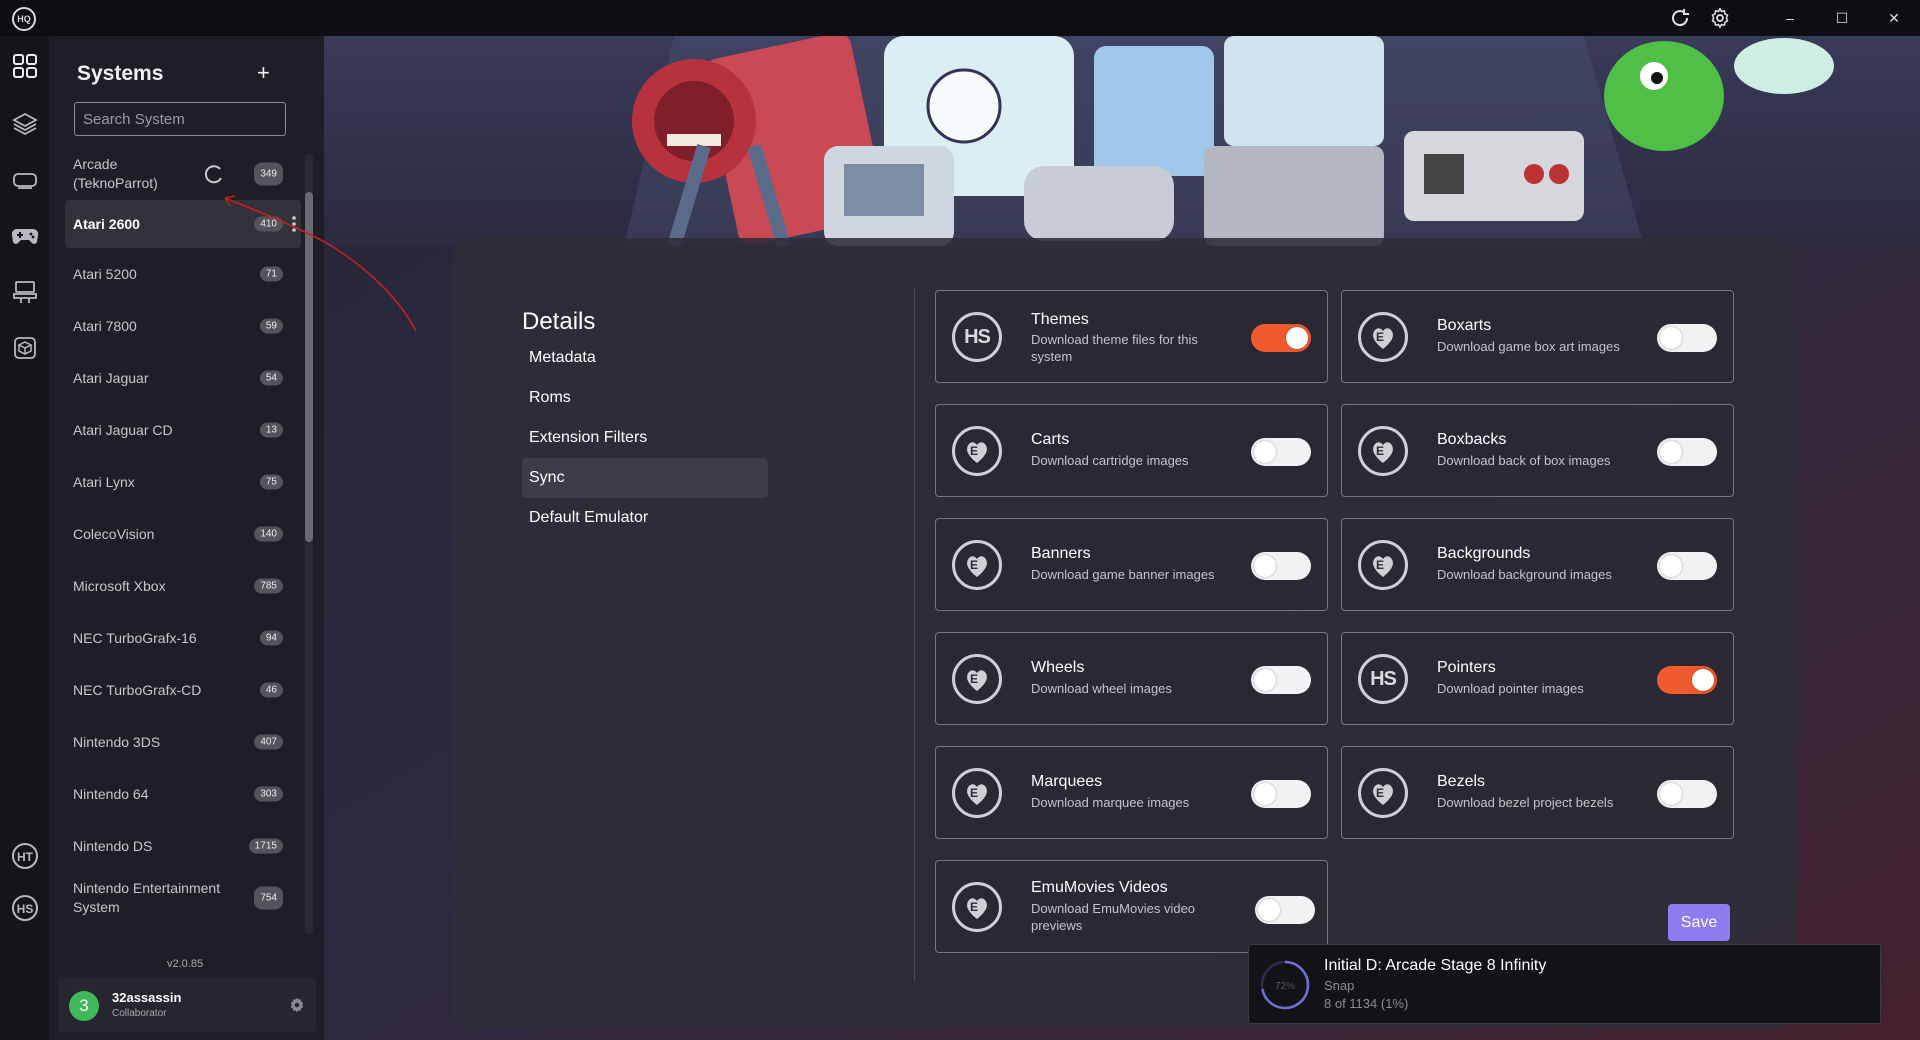 The image size is (1920, 1040). What do you see at coordinates (1680, 18) in the screenshot?
I see `sync-status-icon` at bounding box center [1680, 18].